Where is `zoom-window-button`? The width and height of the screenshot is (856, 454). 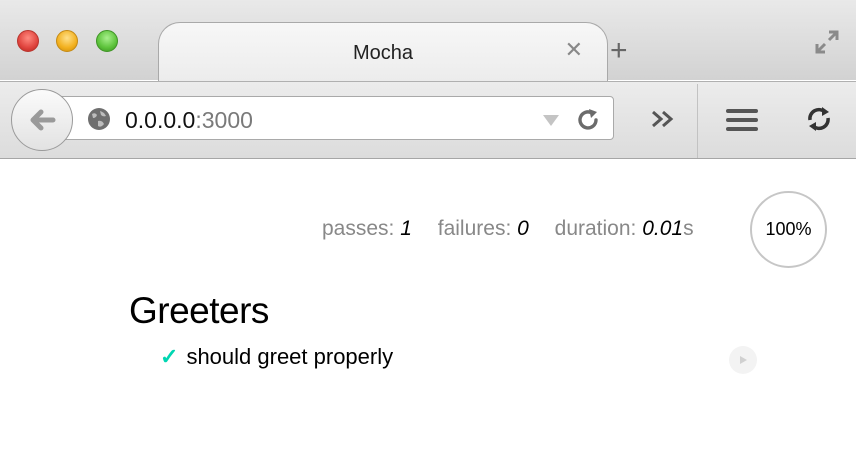
zoom-window-button is located at coordinates (107, 41).